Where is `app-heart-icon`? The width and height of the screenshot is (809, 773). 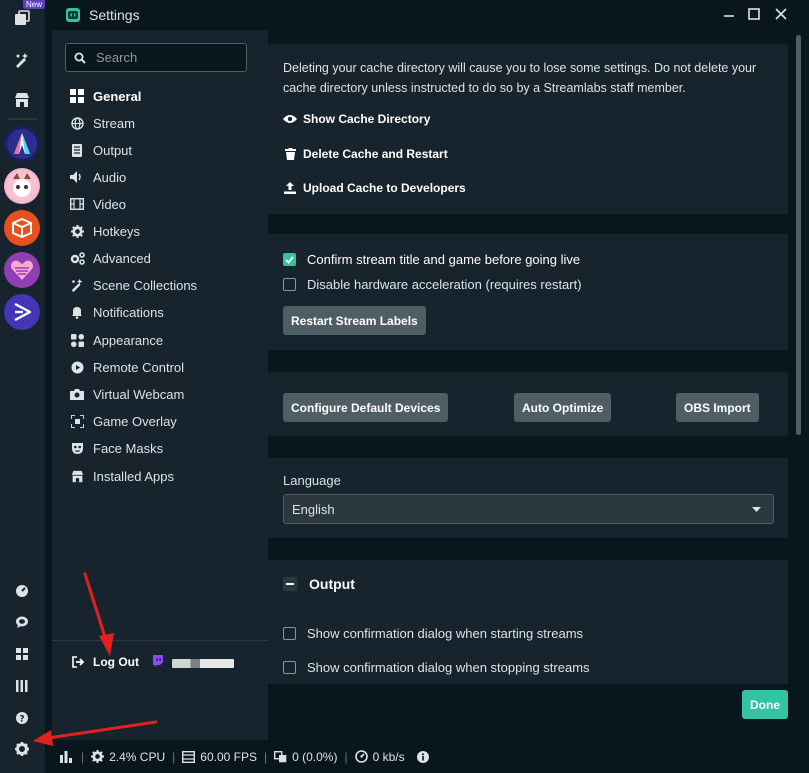
app-heart-icon is located at coordinates (22, 270).